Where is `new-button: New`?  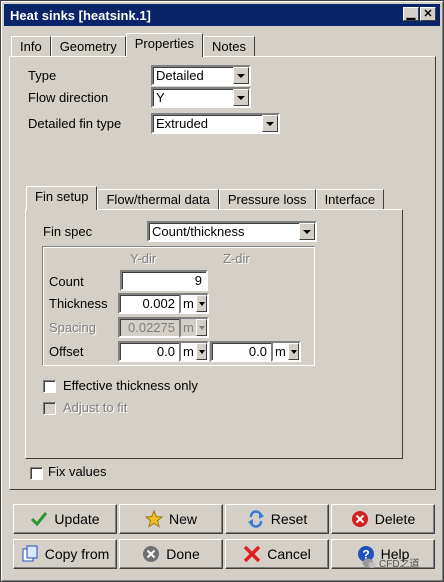 new-button: New is located at coordinates (171, 519).